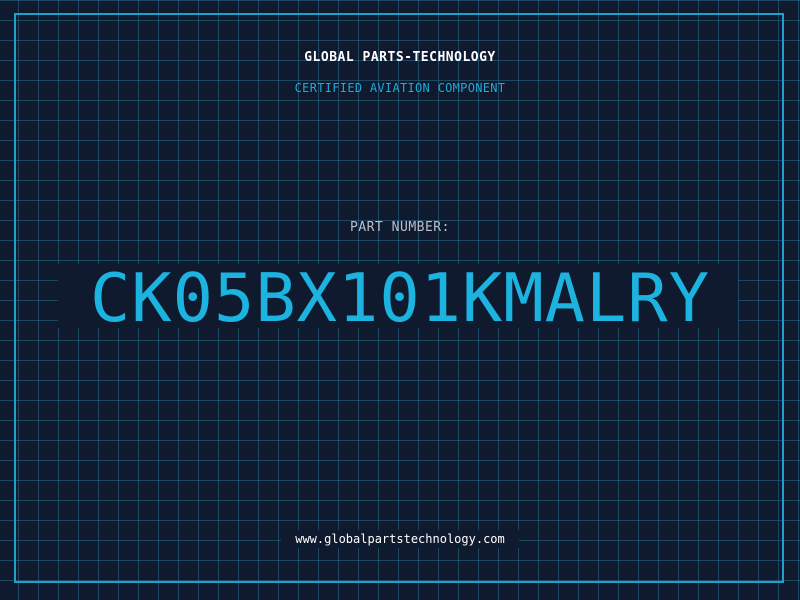 Image resolution: width=800 pixels, height=600 pixels. What do you see at coordinates (400, 539) in the screenshot?
I see `website-url: www.globalpartstechnology.com` at bounding box center [400, 539].